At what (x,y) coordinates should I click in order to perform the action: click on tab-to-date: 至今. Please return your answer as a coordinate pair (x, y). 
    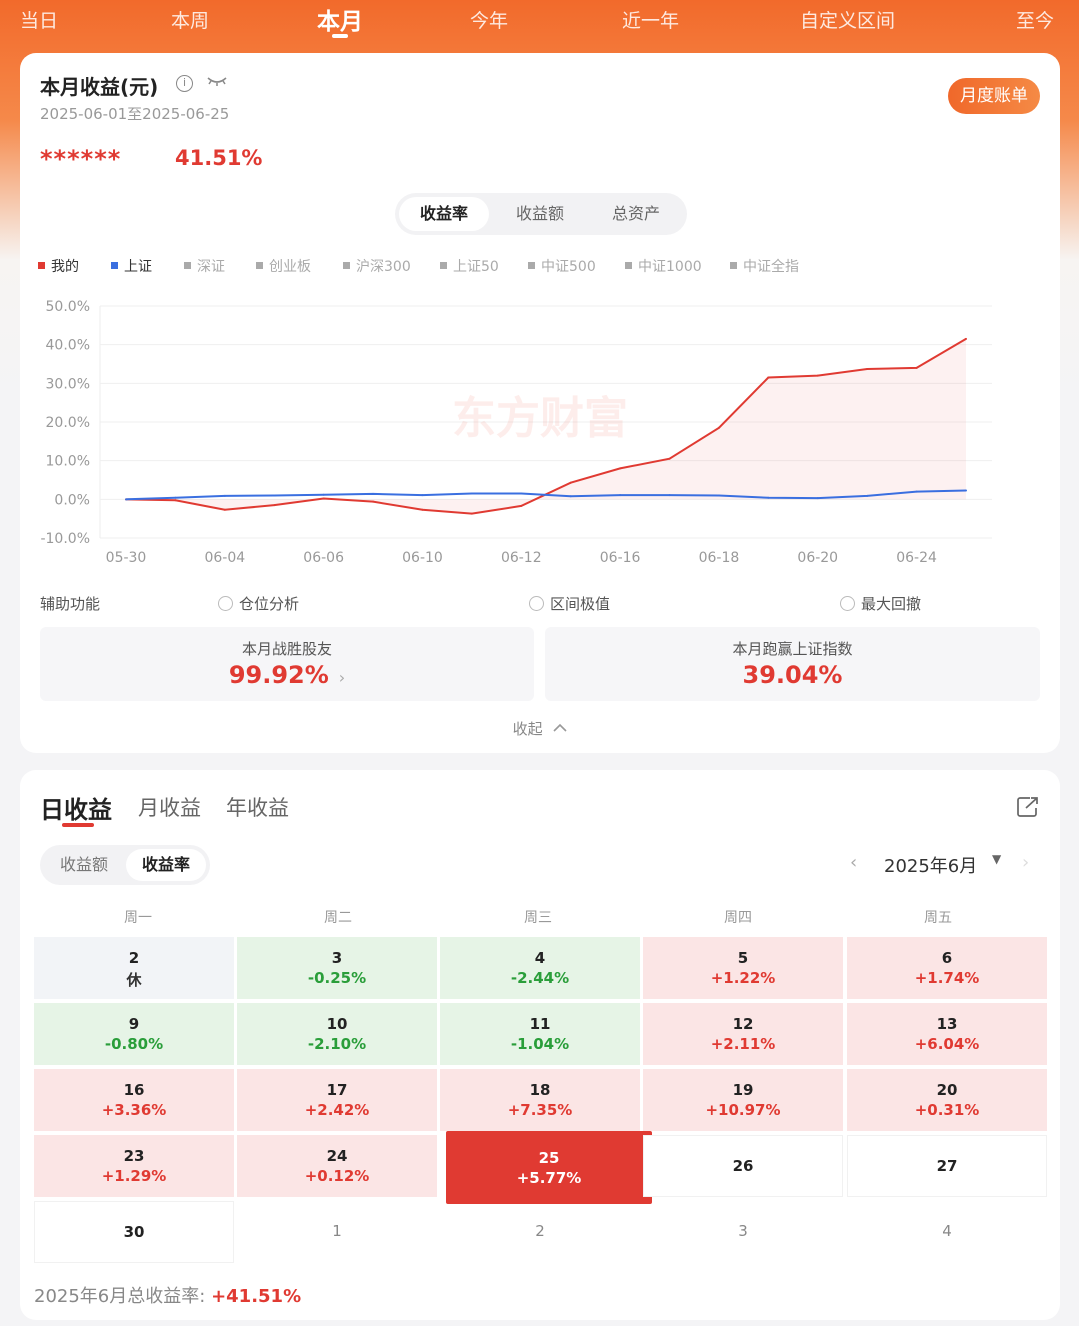
    Looking at the image, I should click on (1035, 19).